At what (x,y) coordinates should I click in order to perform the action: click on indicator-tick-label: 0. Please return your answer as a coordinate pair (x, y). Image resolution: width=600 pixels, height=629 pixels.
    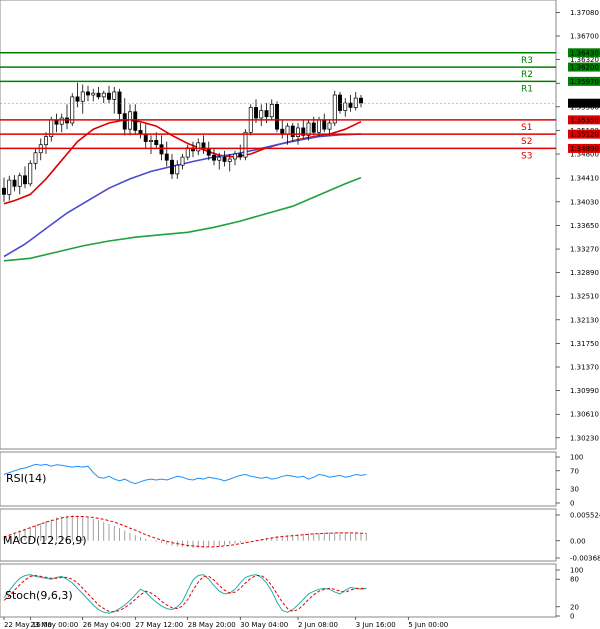
    Looking at the image, I should click on (572, 504).